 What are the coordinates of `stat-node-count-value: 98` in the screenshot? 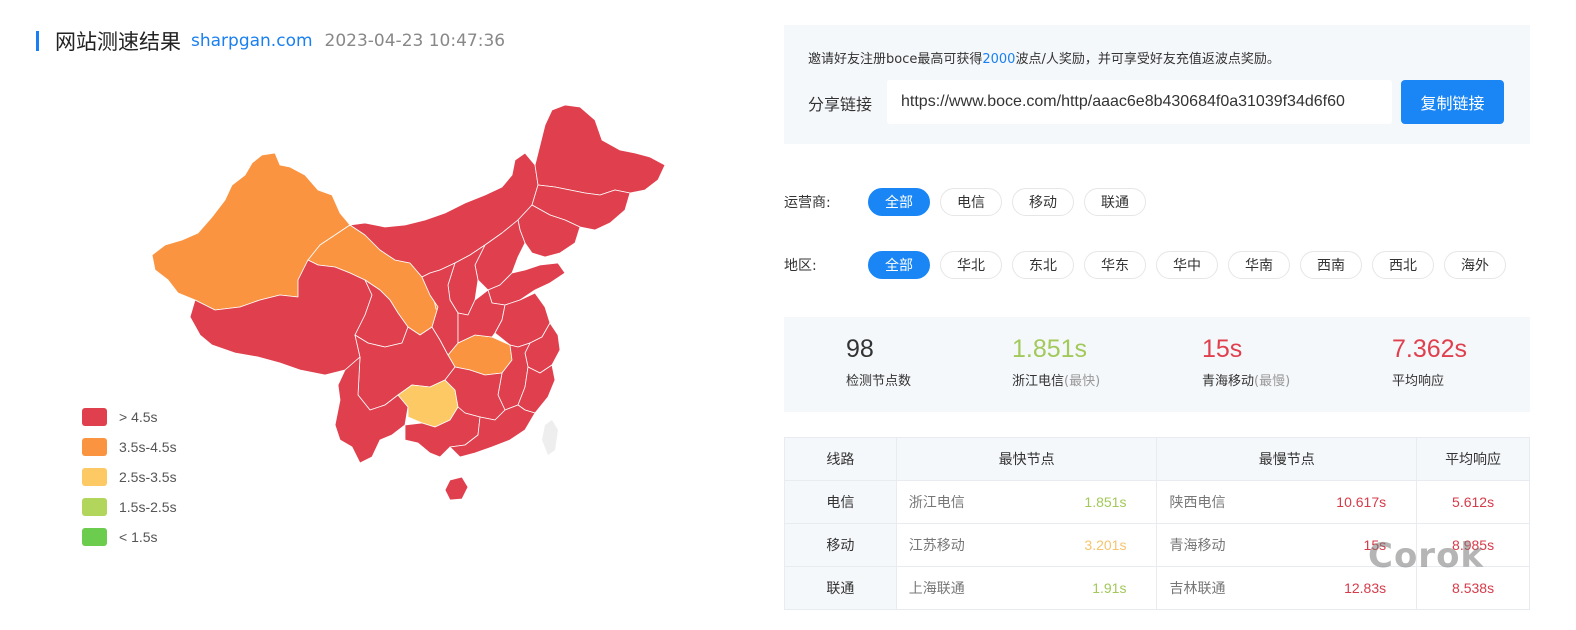 It's located at (860, 349).